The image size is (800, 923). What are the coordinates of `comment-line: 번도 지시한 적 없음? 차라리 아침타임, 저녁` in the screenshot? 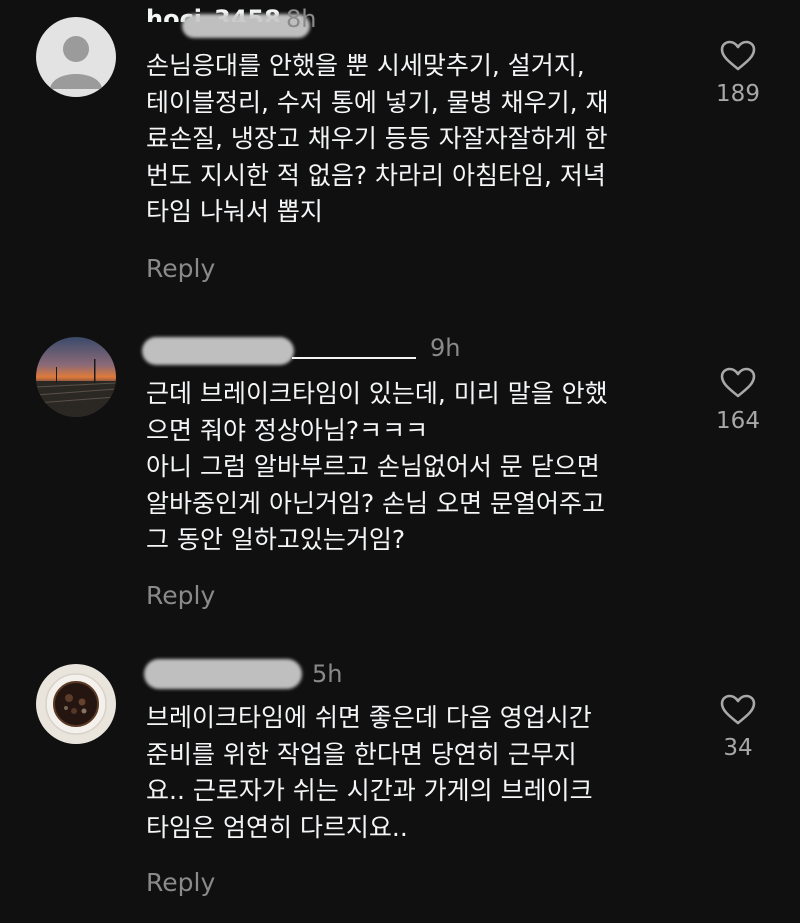 It's located at (376, 175).